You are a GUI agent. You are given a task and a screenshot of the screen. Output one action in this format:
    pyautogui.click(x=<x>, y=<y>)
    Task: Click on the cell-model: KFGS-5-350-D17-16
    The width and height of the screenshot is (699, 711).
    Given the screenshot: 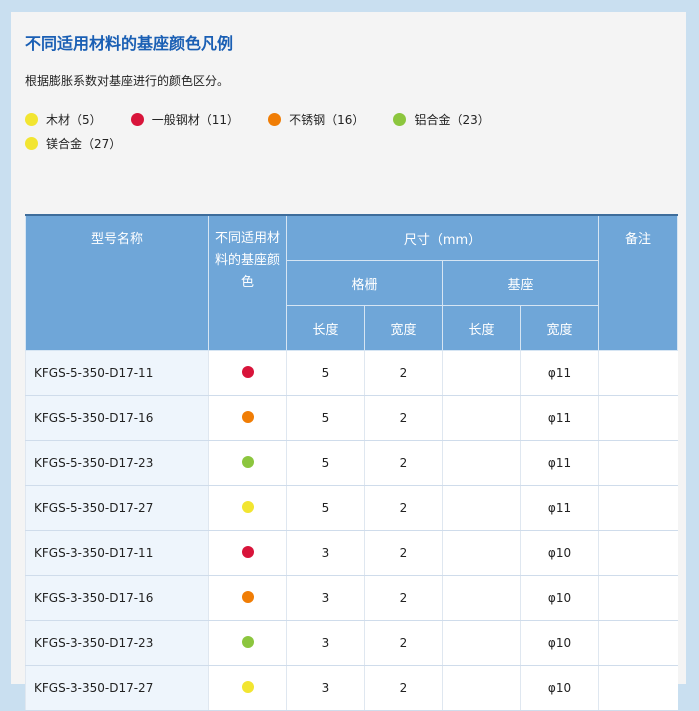 What is the action you would take?
    pyautogui.click(x=117, y=418)
    